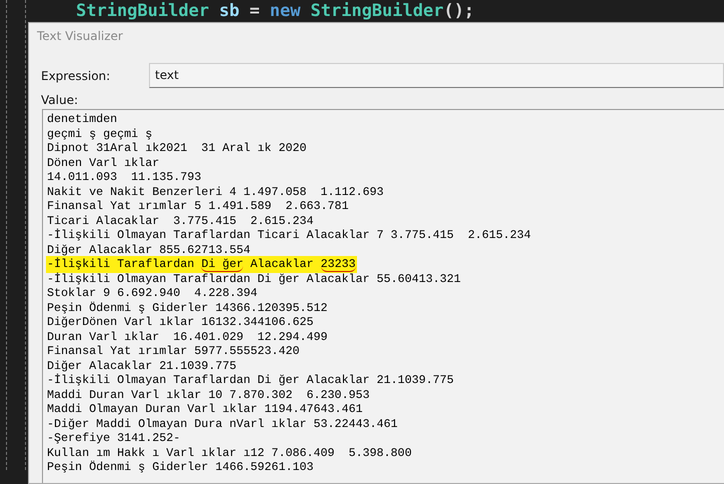 This screenshot has height=484, width=724. Describe the element at coordinates (254, 279) in the screenshot. I see `text-line: -İlişkili Olmayan Taraflardan Di ğer Alacaklar 55.60413.321` at that location.